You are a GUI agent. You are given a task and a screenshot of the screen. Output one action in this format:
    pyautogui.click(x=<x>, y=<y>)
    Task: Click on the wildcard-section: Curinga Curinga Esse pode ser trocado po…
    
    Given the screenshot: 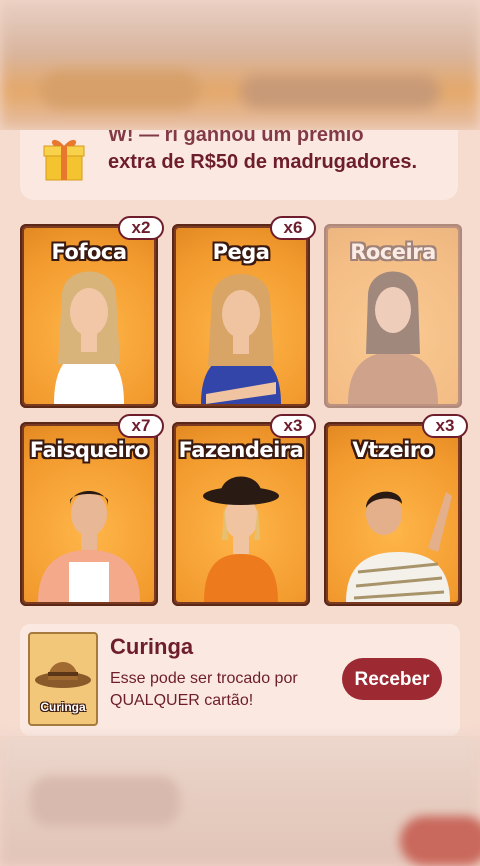 What is the action you would take?
    pyautogui.click(x=240, y=680)
    